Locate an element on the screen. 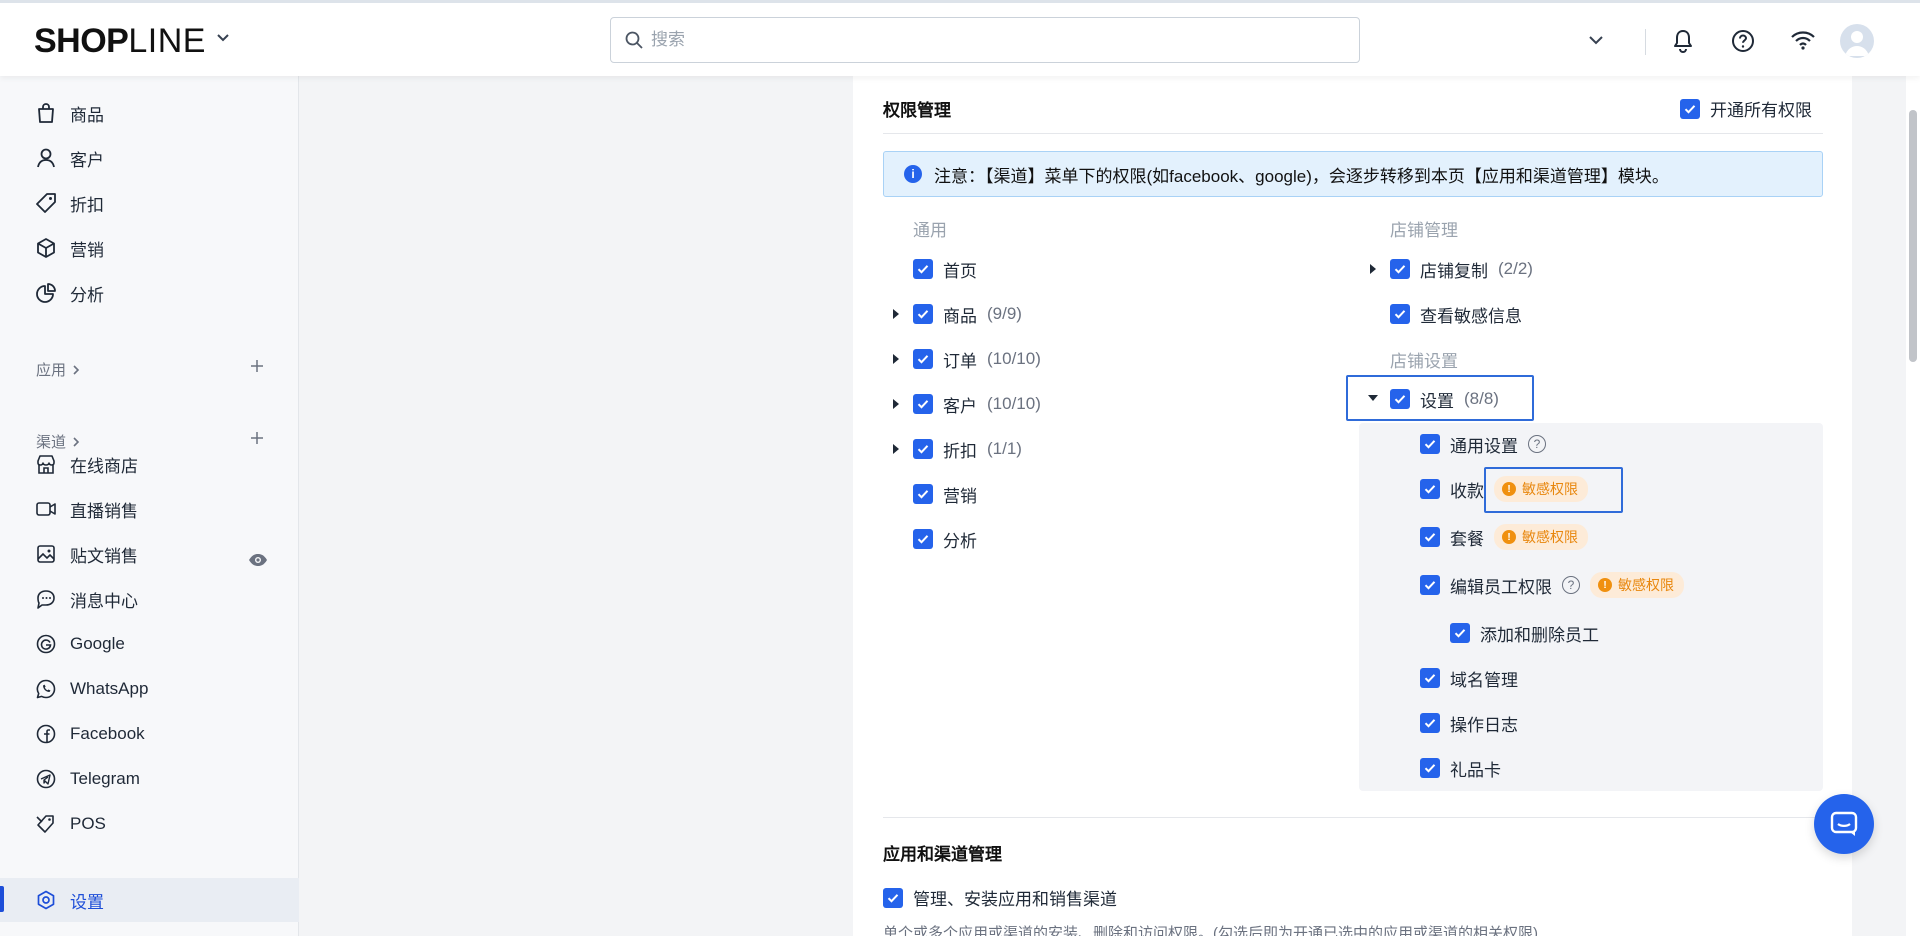 This screenshot has width=1920, height=936. perm-row-store-copy: 店铺复制 (2/2) is located at coordinates (1461, 269).